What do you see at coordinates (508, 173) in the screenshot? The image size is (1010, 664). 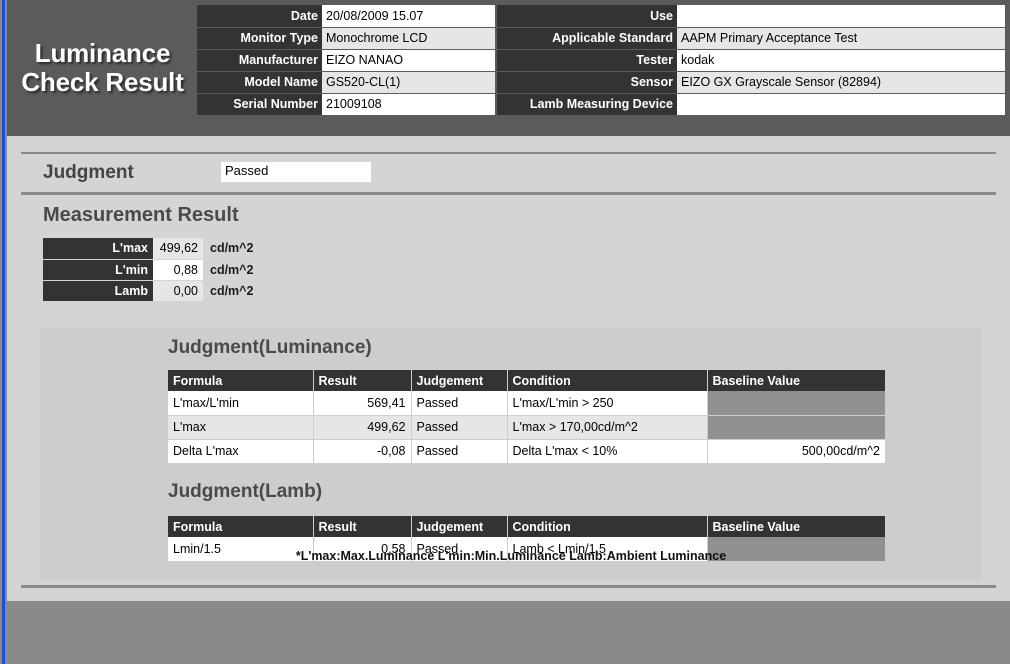 I see `judgment-panel: Judgment Passed` at bounding box center [508, 173].